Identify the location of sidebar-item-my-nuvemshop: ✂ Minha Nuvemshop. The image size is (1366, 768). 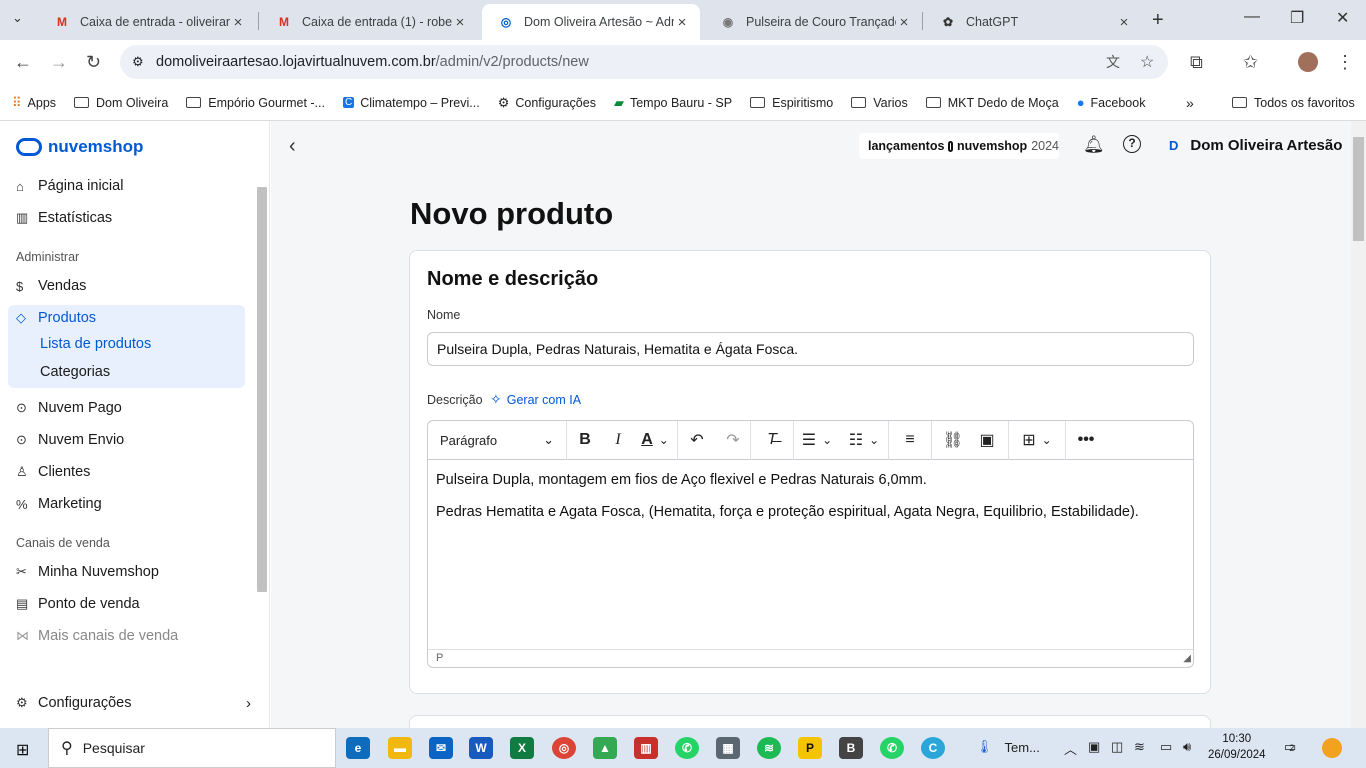
(126, 572).